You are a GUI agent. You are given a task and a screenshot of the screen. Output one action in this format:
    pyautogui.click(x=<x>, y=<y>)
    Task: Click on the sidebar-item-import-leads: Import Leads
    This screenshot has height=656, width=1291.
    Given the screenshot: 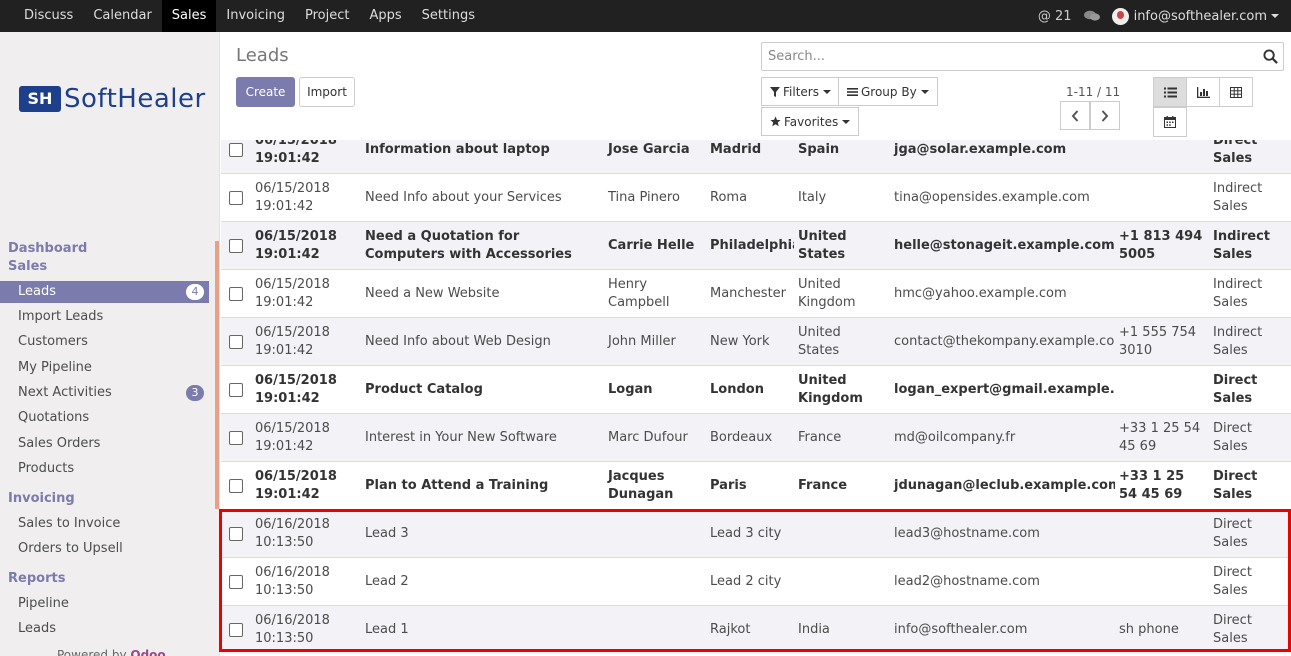 What is the action you would take?
    pyautogui.click(x=104, y=317)
    